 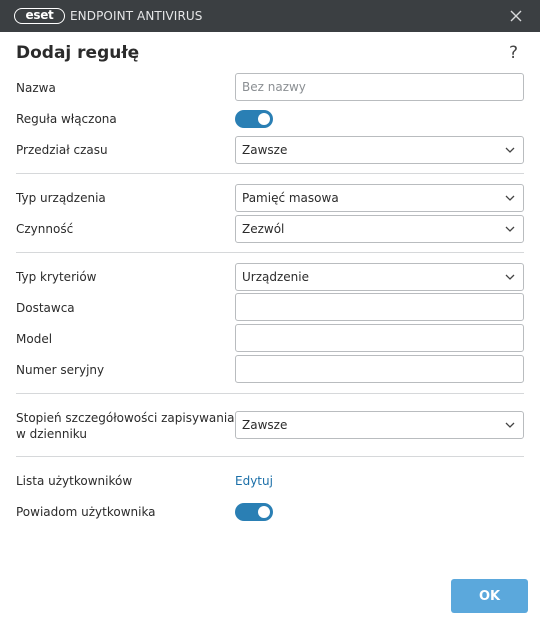 I want to click on device-type-label: Typ urządzenia, so click(x=61, y=198).